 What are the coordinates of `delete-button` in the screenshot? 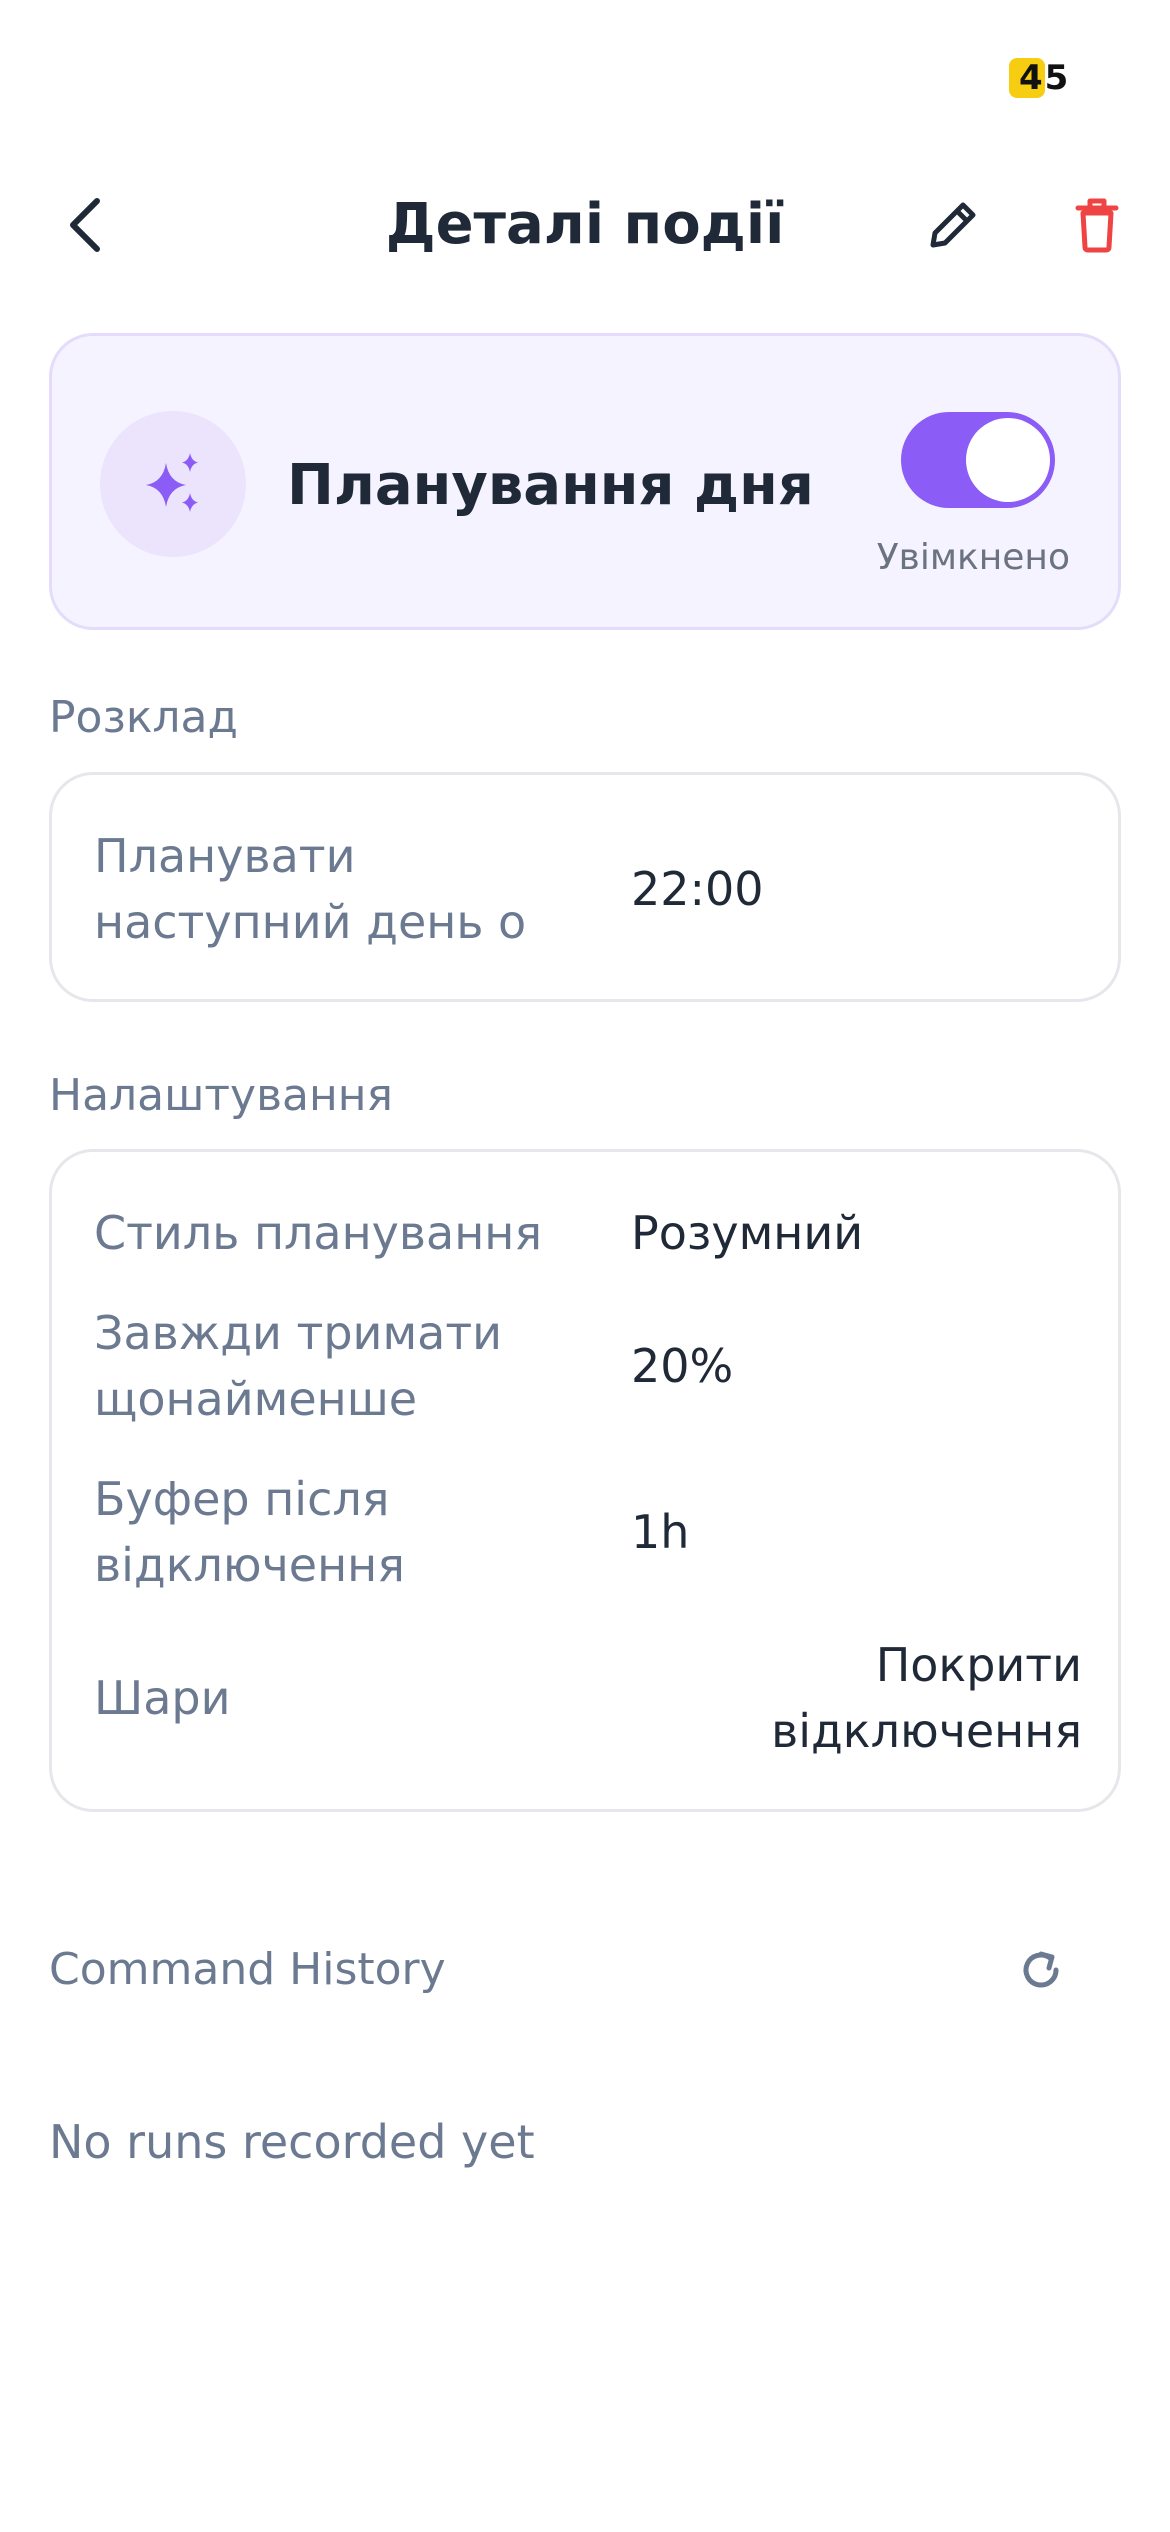 It's located at (1097, 225).